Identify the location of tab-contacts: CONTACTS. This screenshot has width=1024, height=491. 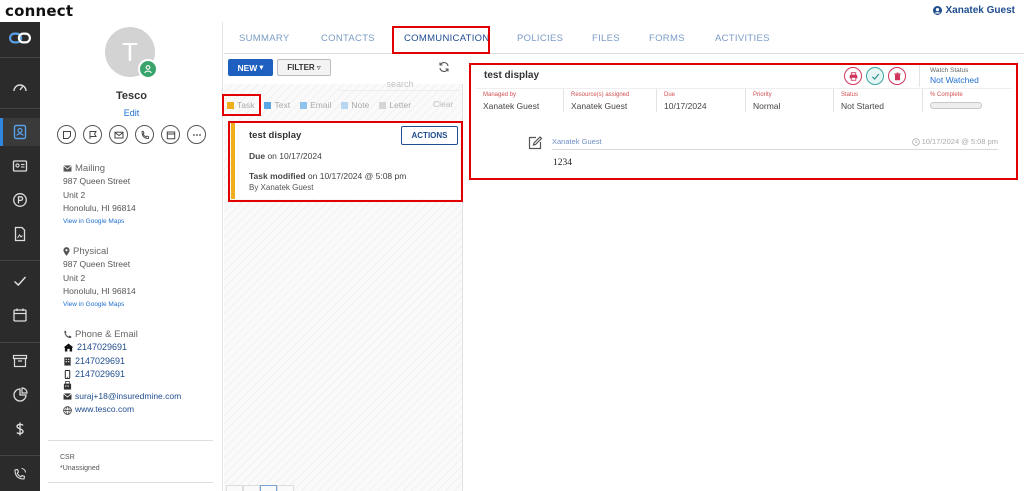
(348, 38).